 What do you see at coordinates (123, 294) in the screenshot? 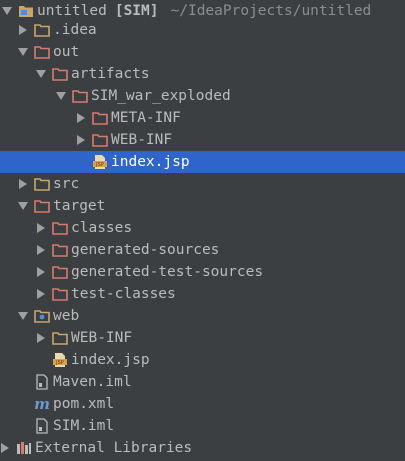
I see `tree-item-label: test-classes` at bounding box center [123, 294].